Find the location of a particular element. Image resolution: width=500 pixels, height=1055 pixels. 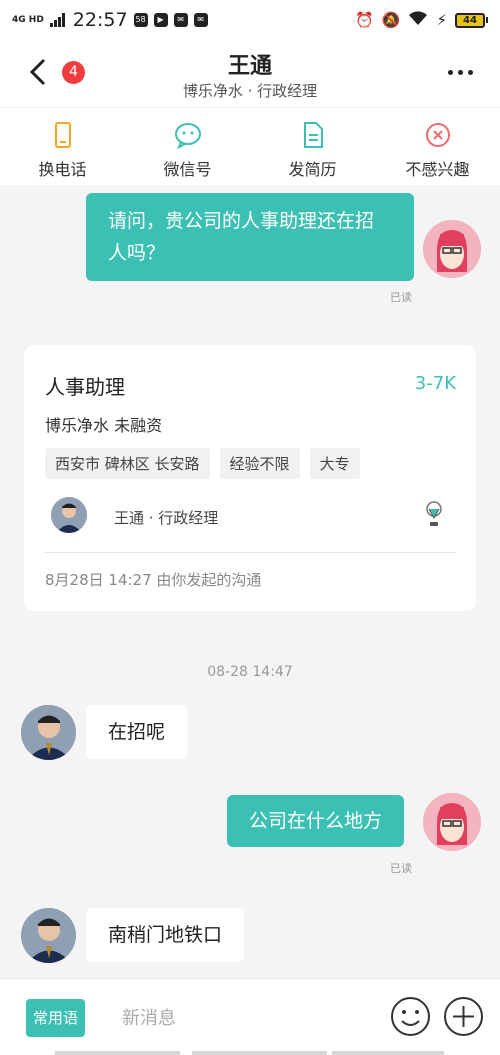

job-tag: 西安市 碑林区 长安路 is located at coordinates (127, 463).